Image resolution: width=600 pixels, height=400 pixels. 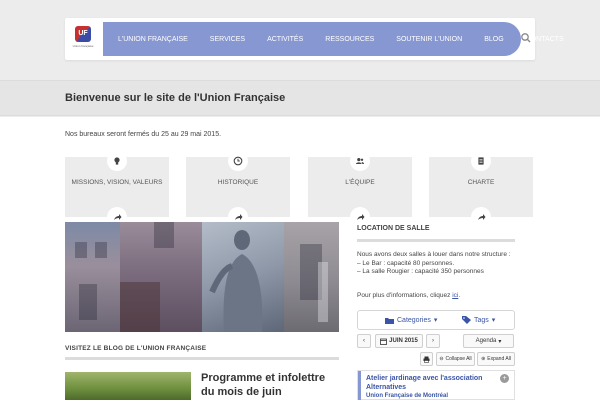 I want to click on document-icon, so click(x=481, y=161).